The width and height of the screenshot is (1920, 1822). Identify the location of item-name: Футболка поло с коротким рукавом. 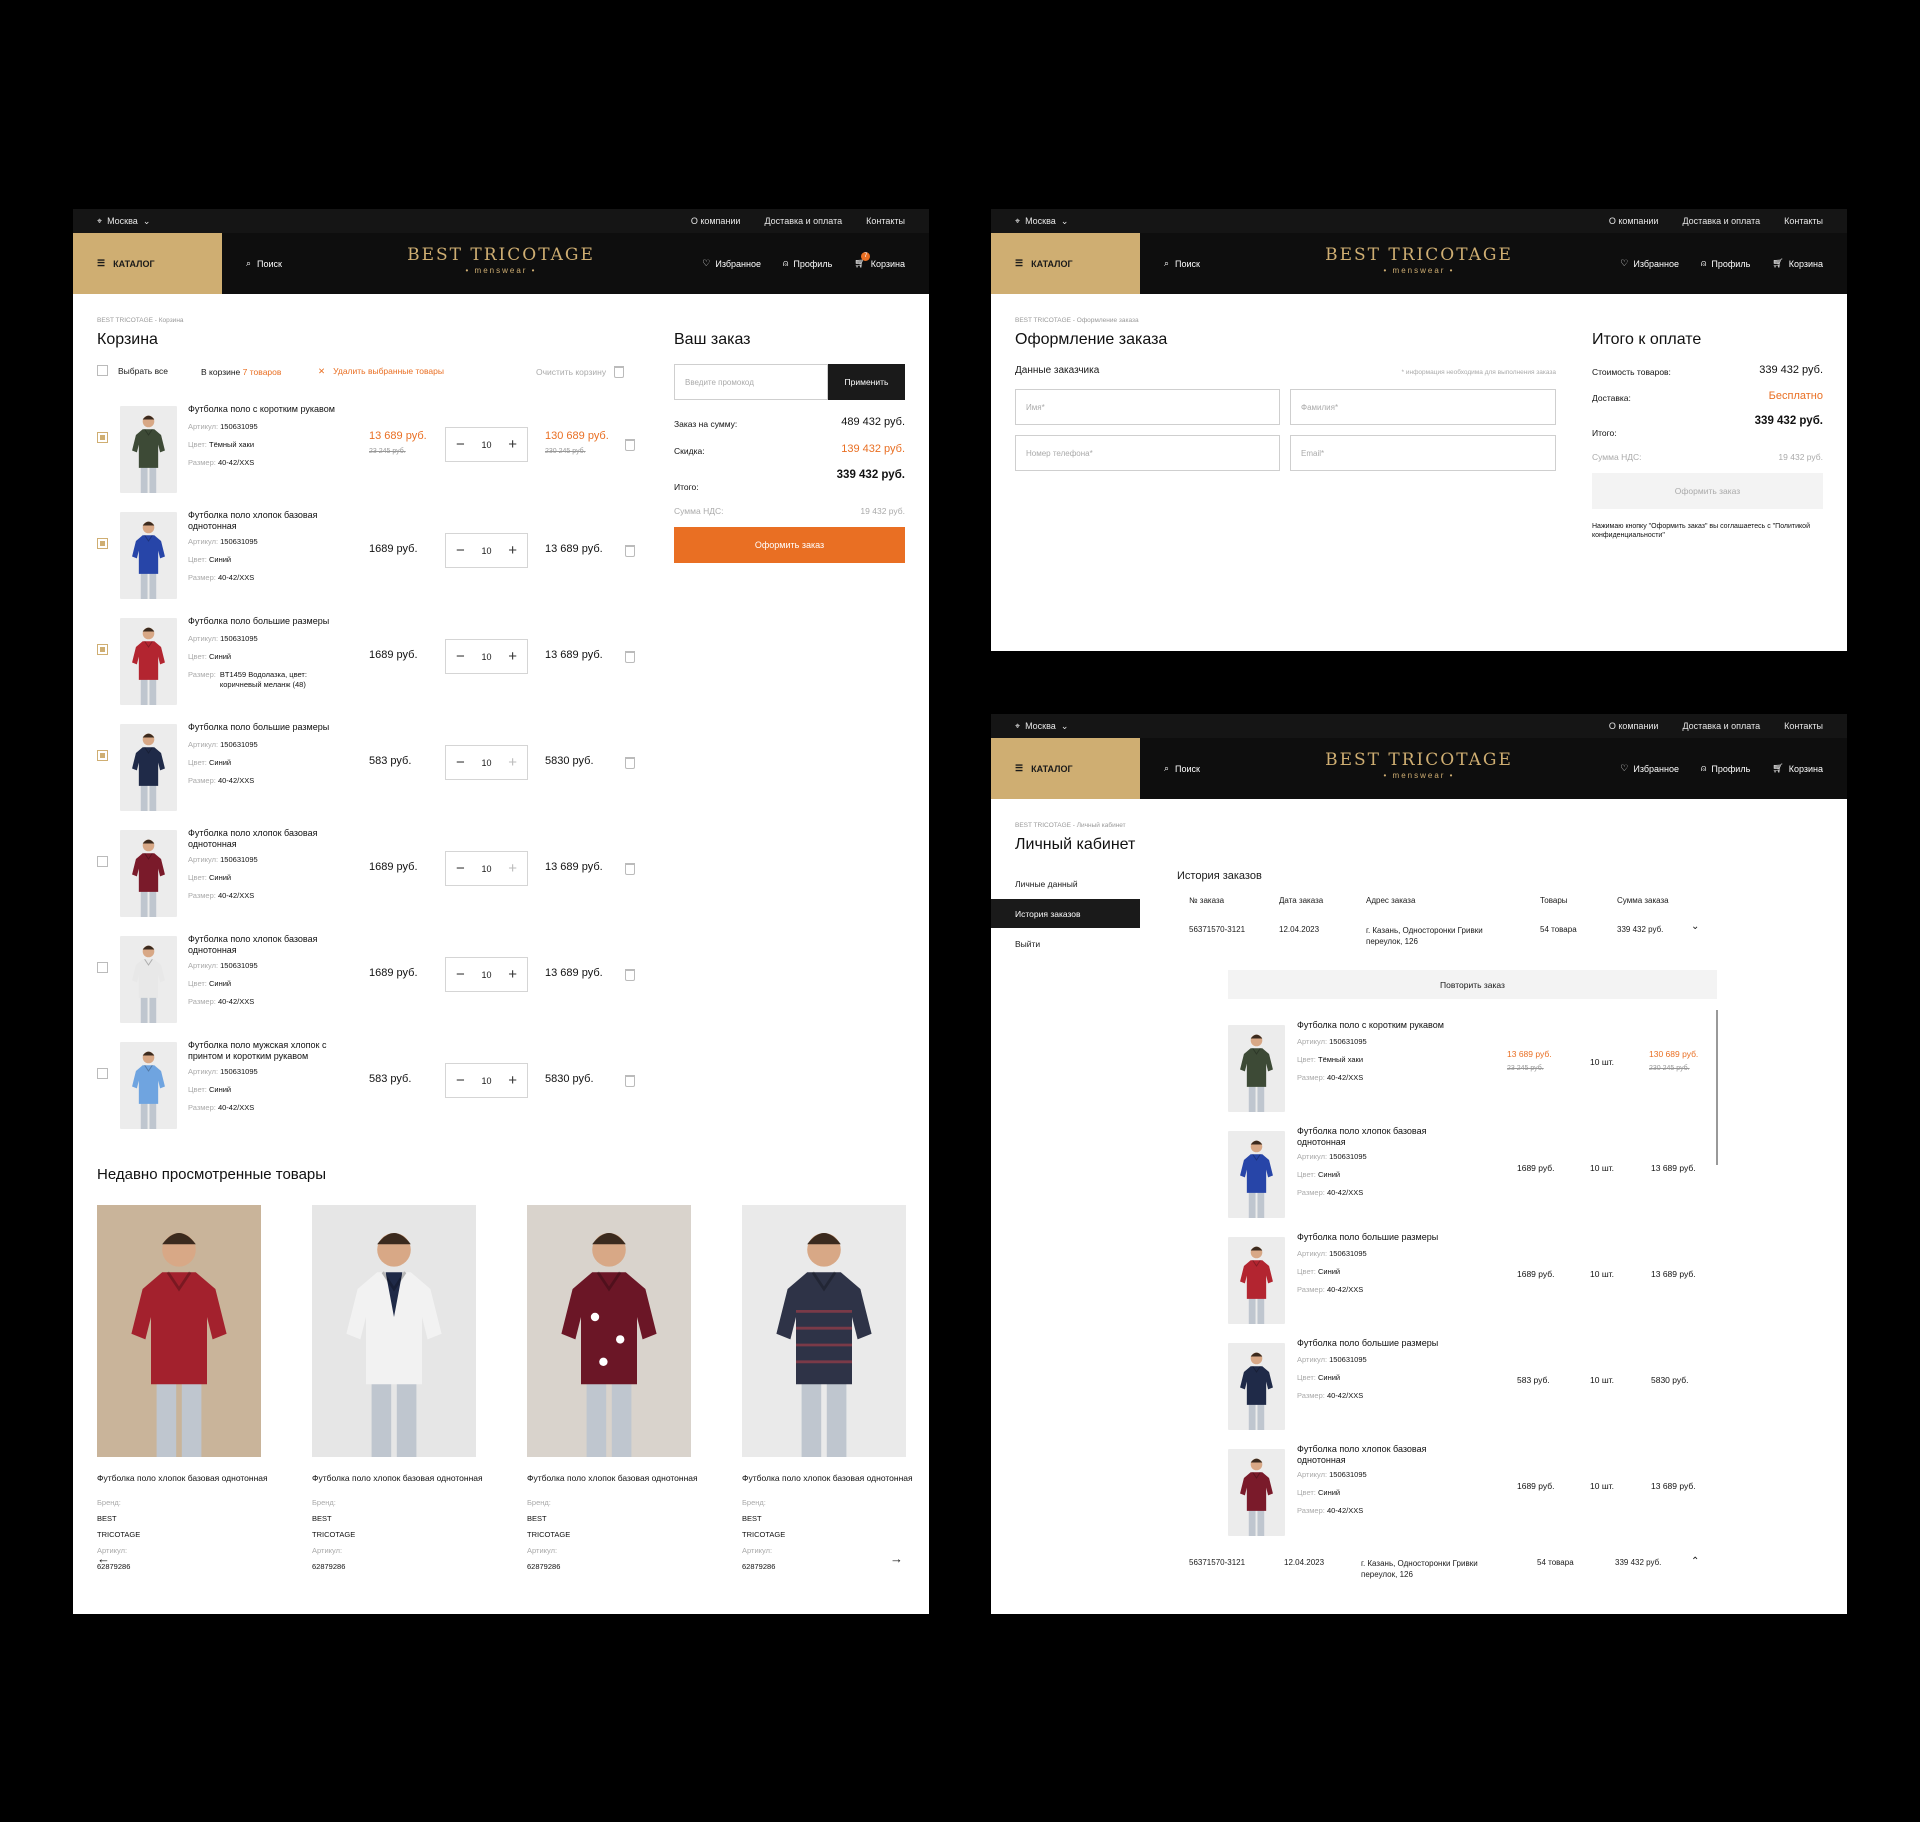
(263, 409).